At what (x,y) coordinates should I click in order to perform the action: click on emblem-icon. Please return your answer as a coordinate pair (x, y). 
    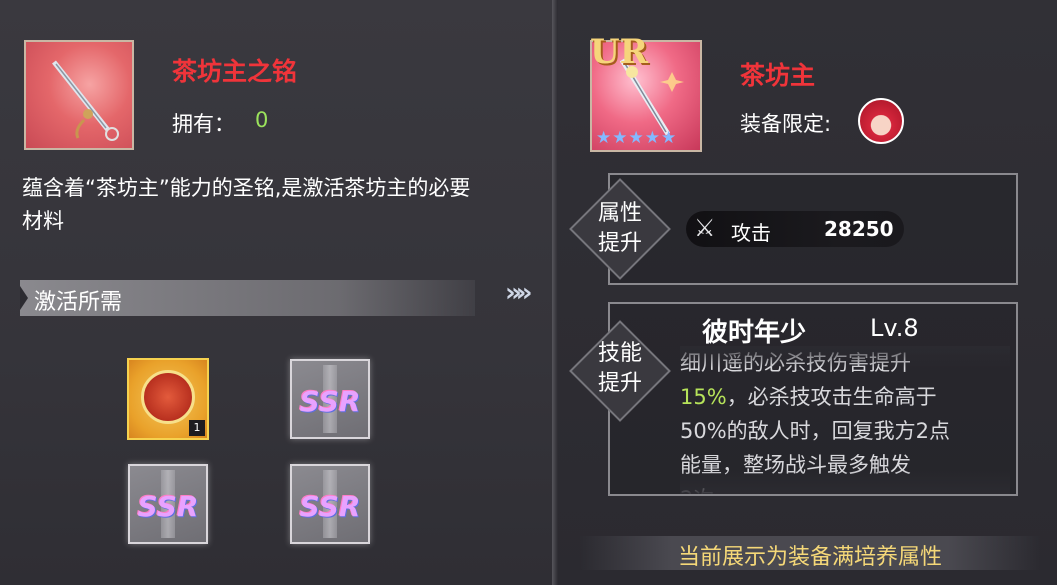
    Looking at the image, I should click on (168, 397).